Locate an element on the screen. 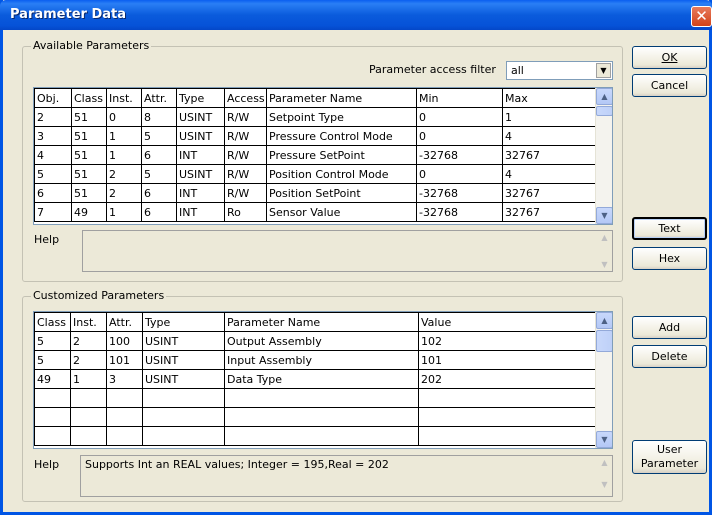 This screenshot has height=515, width=712. ok-button: OK is located at coordinates (669, 57).